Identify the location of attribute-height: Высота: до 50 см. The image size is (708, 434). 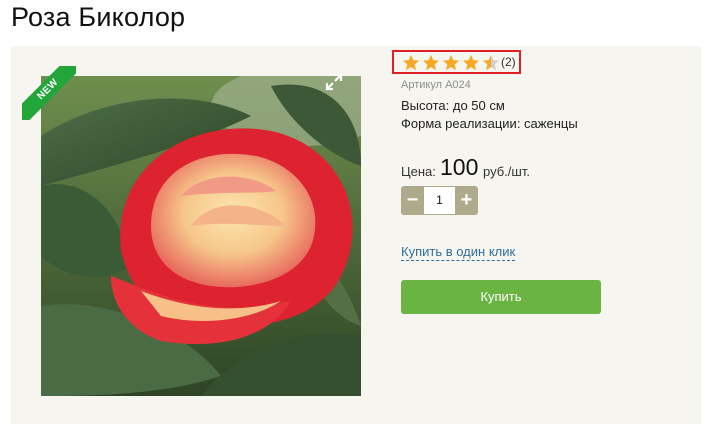
(453, 105).